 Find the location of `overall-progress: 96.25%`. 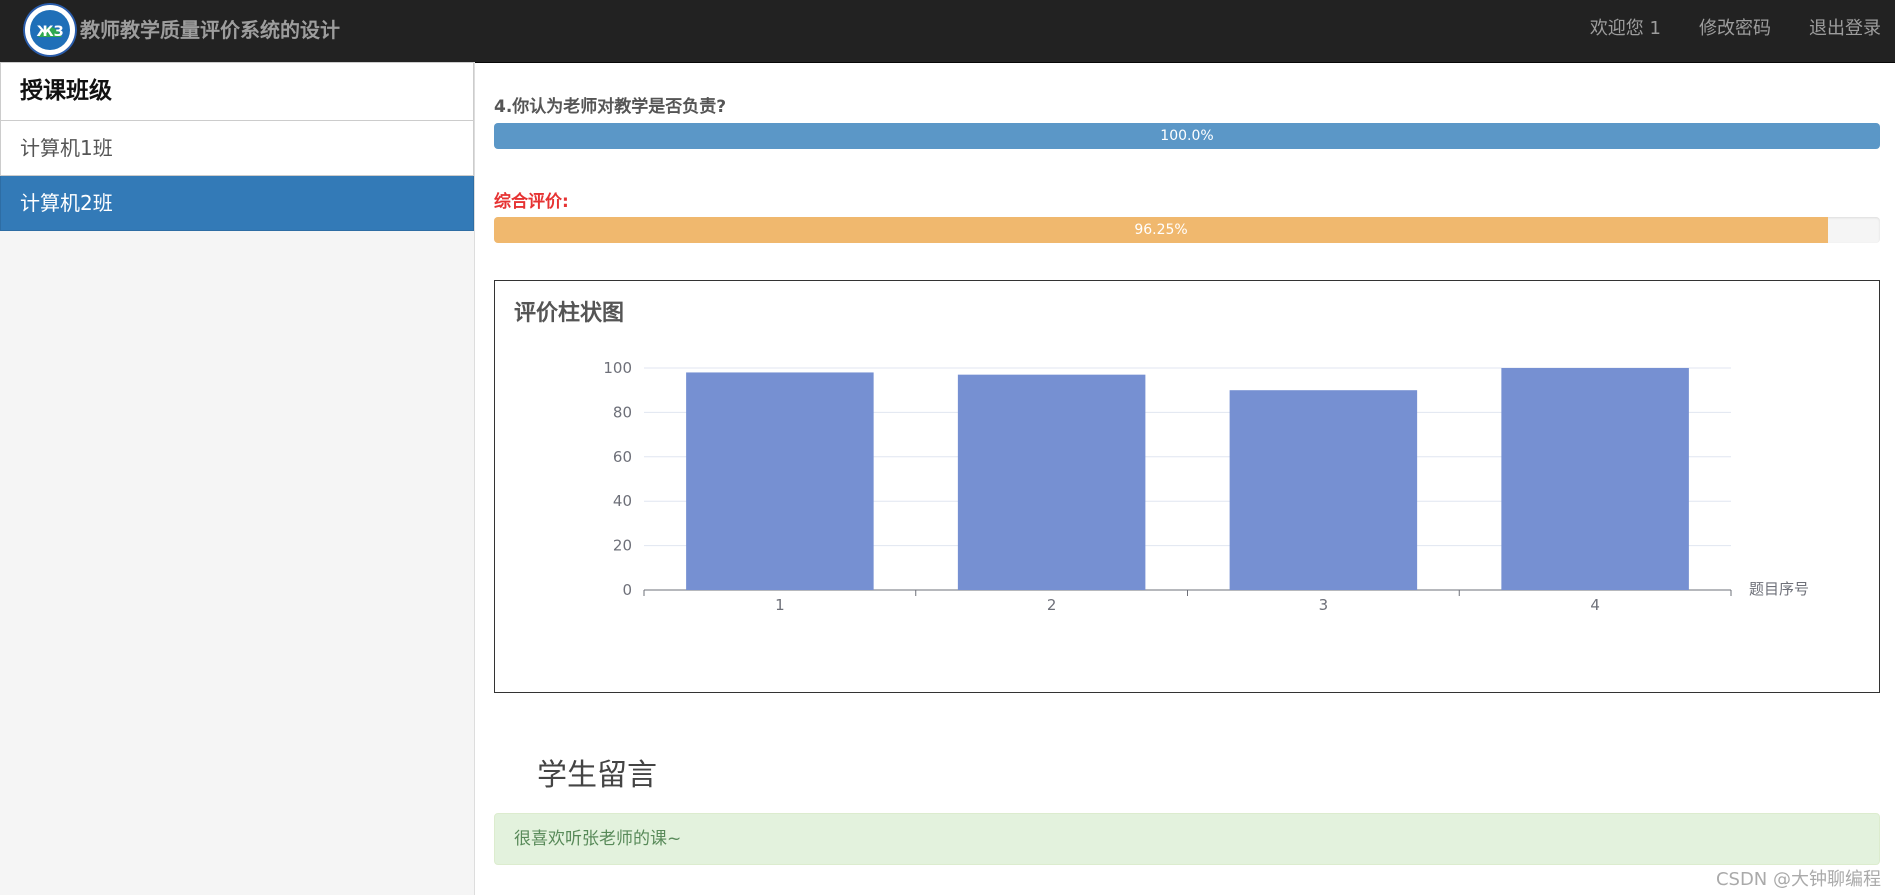

overall-progress: 96.25% is located at coordinates (1187, 230).